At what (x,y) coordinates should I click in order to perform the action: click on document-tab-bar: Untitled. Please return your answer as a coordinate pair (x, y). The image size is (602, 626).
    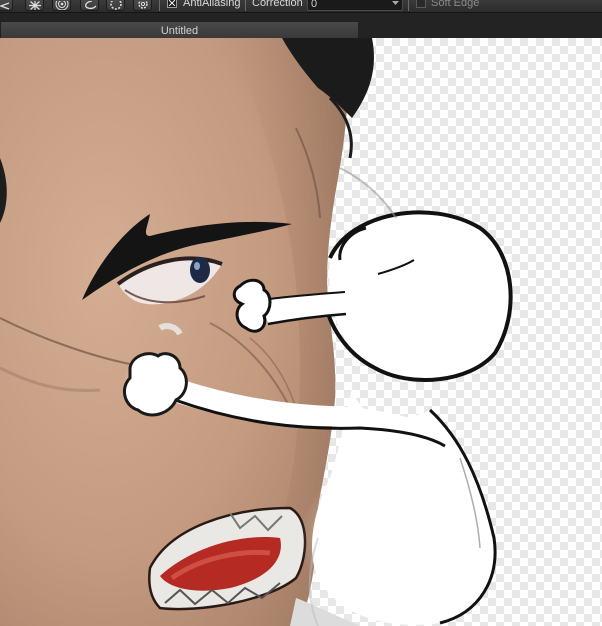
    Looking at the image, I should click on (301, 25).